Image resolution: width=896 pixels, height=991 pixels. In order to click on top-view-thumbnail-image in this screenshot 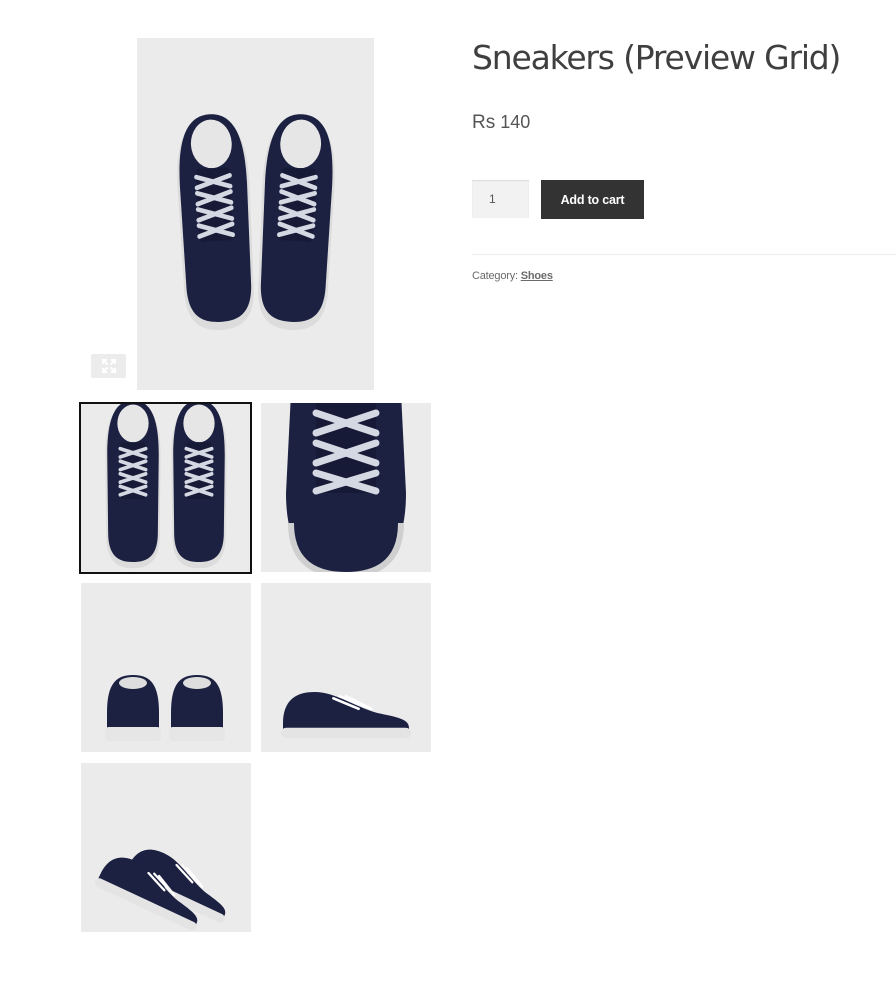, I will do `click(166, 487)`.